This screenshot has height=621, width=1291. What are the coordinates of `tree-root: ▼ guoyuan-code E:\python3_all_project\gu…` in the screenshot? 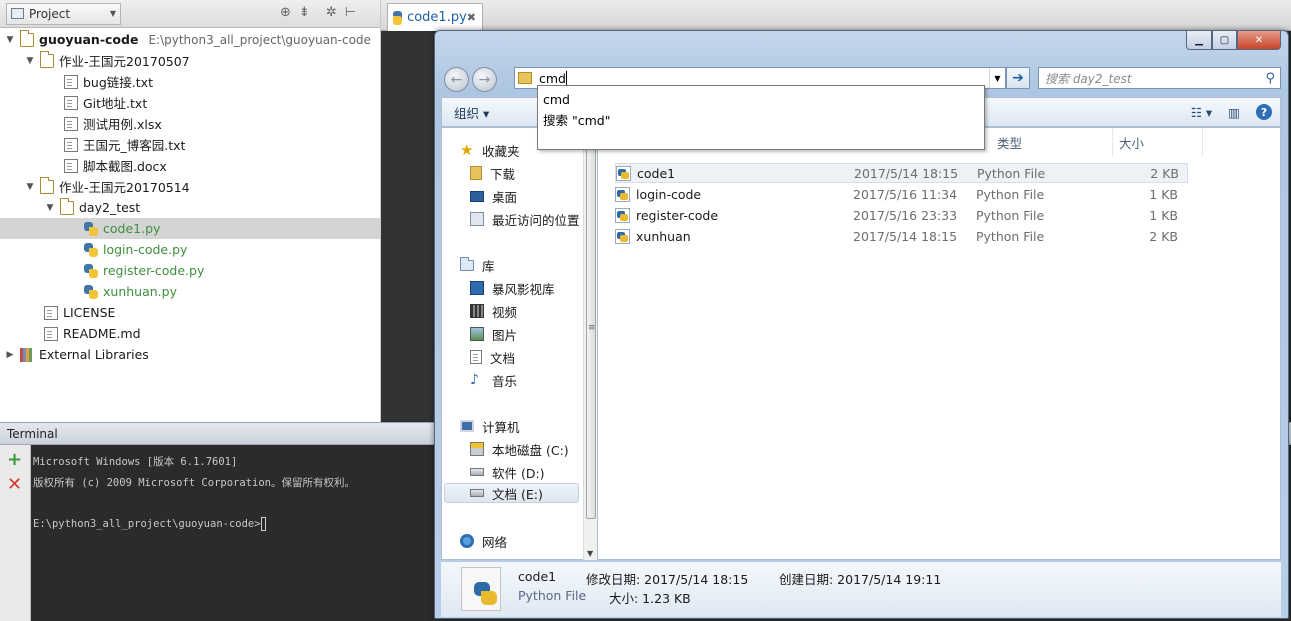 It's located at (190, 39).